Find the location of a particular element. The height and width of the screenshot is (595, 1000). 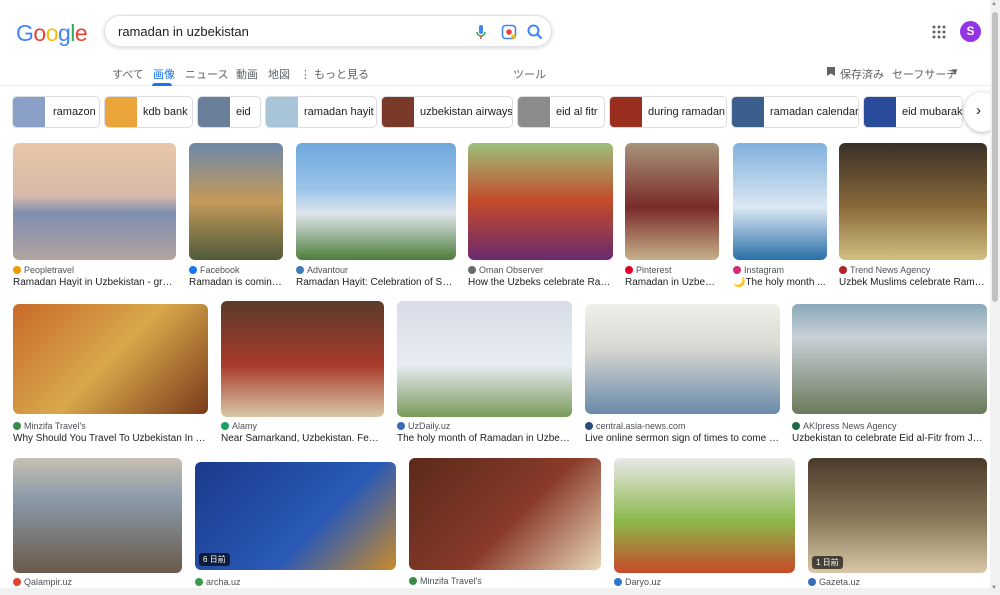

result-thumbnail: 1 日前 is located at coordinates (897, 515).